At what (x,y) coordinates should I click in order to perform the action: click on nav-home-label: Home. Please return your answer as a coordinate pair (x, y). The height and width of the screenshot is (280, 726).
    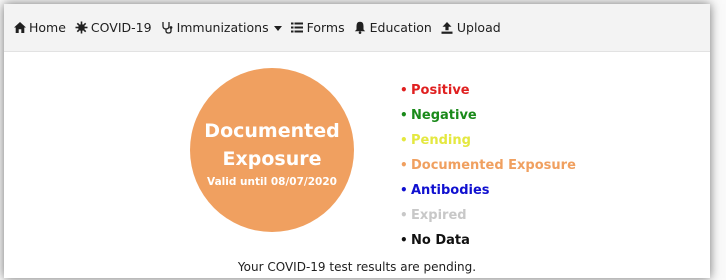
    Looking at the image, I should click on (47, 27).